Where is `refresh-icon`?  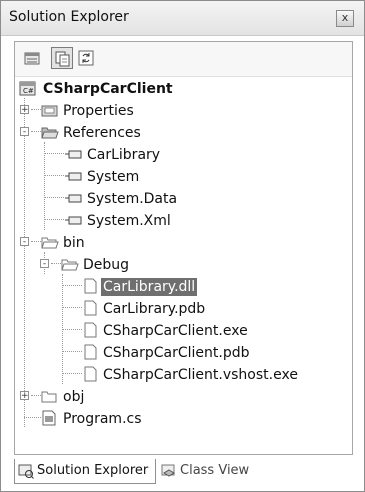 refresh-icon is located at coordinates (86, 58).